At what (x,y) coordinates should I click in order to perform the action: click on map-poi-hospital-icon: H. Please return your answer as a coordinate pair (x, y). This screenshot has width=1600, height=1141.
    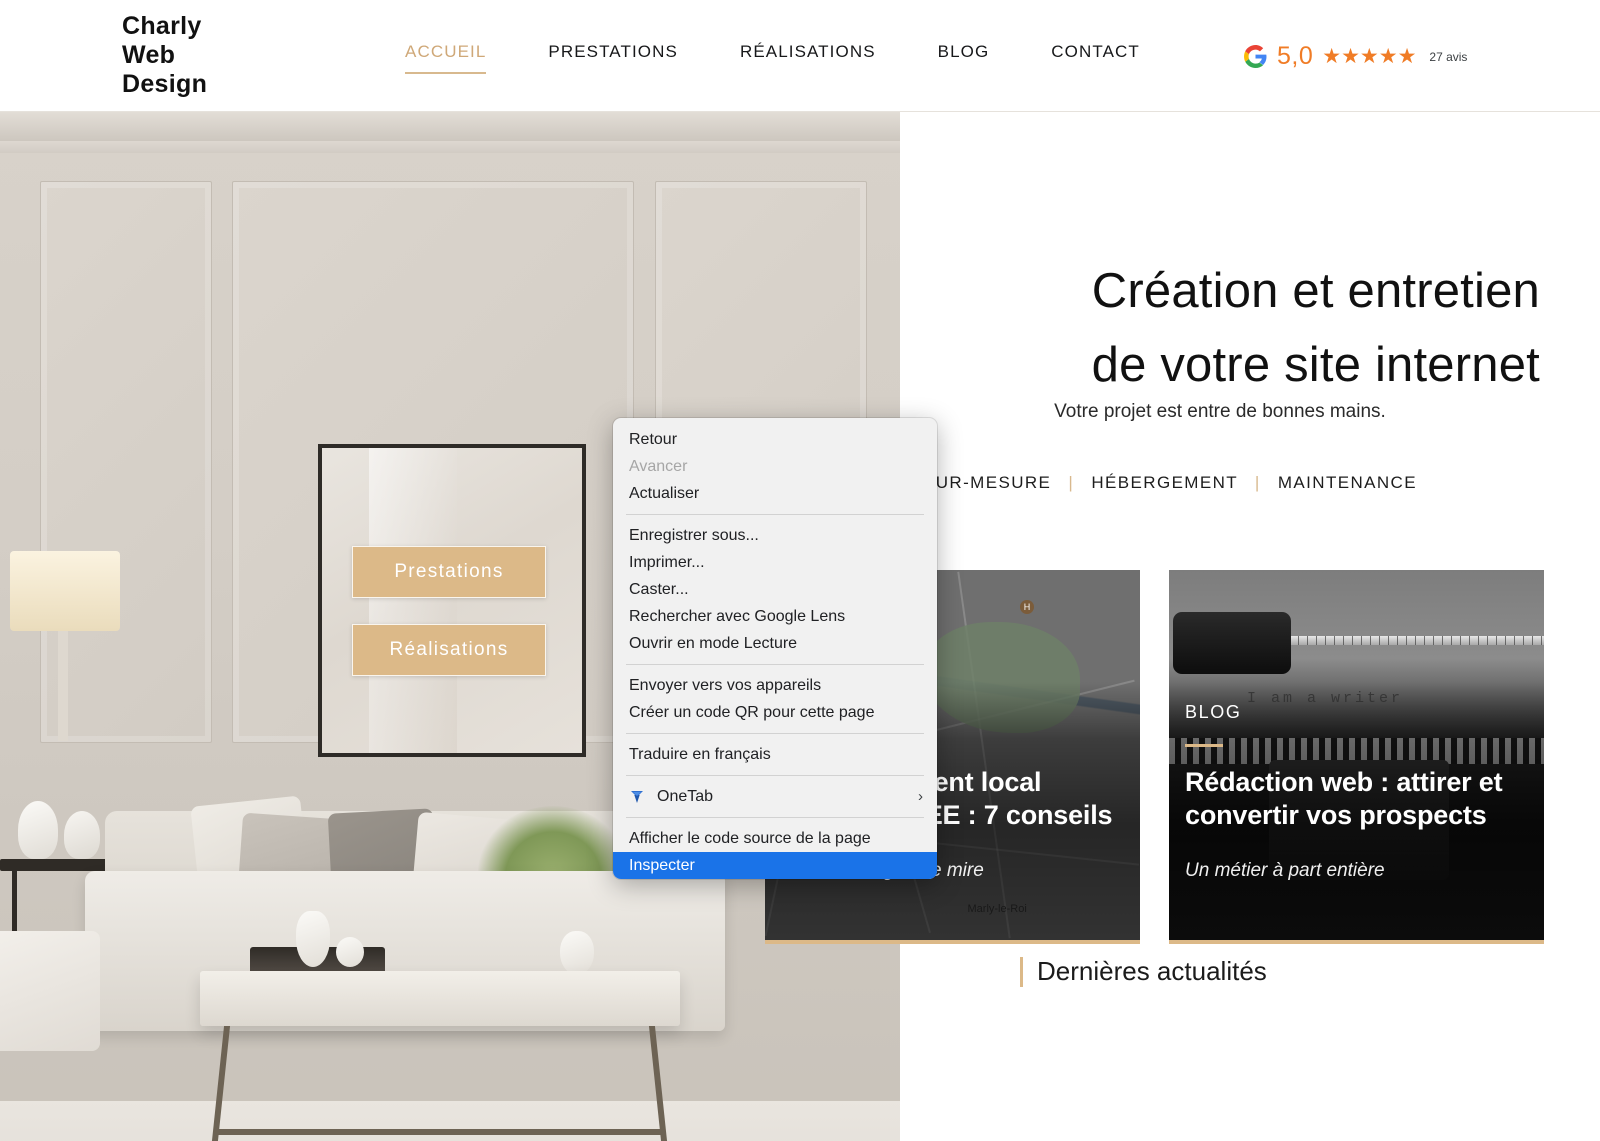
    Looking at the image, I should click on (1027, 606).